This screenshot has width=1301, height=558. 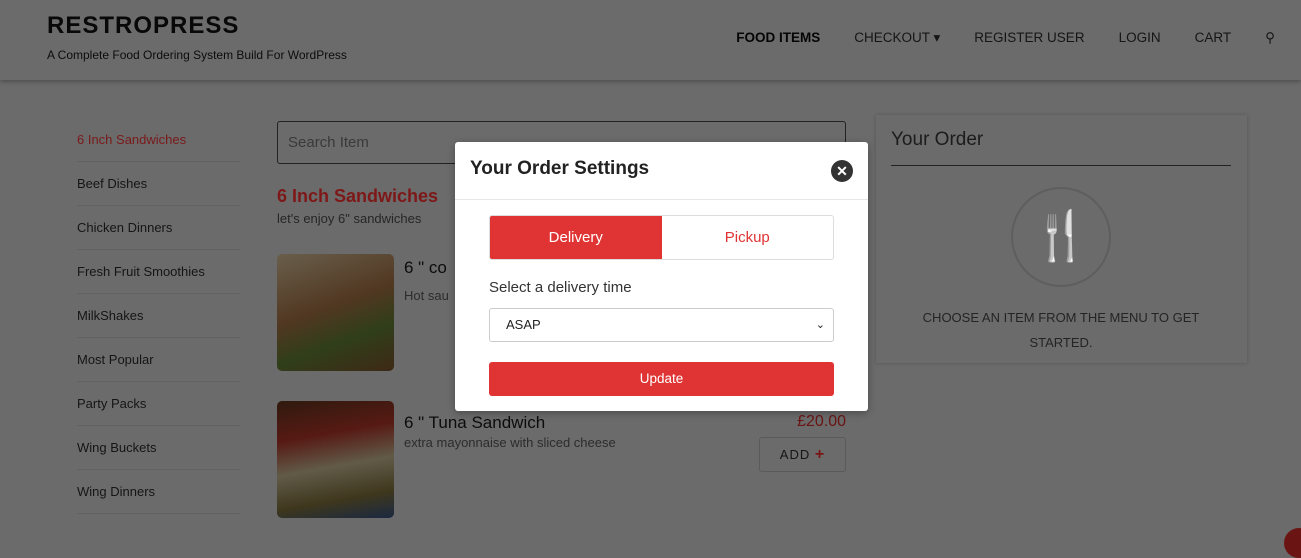 I want to click on add-button: ADD +, so click(x=802, y=454).